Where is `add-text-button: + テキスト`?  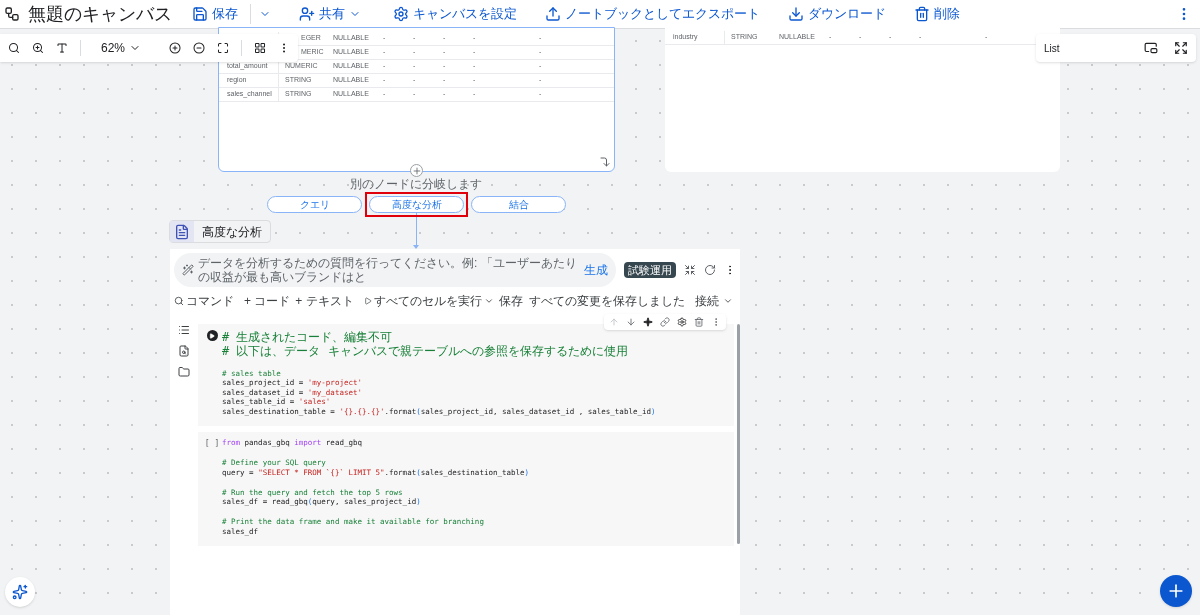 add-text-button: + テキスト is located at coordinates (324, 301).